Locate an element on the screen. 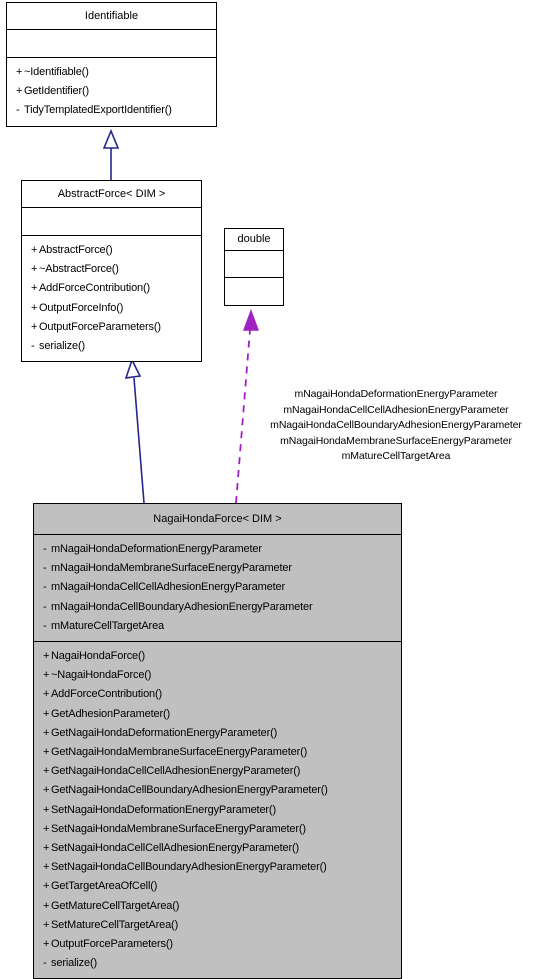  class-member-row: + GetTargetAreaOfCell() is located at coordinates (218, 886).